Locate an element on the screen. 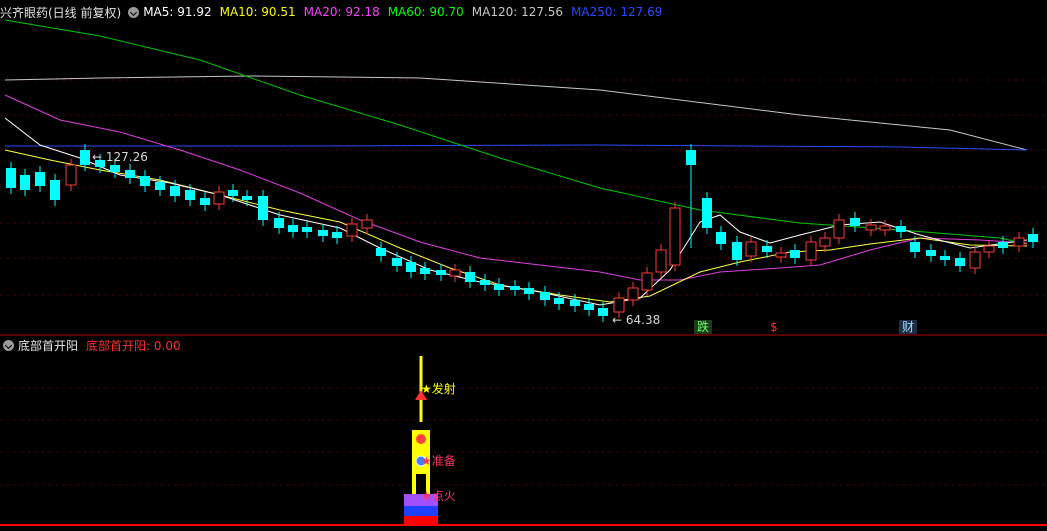 Image resolution: width=1047 pixels, height=531 pixels. signal-launch-label: 发射 is located at coordinates (443, 389).